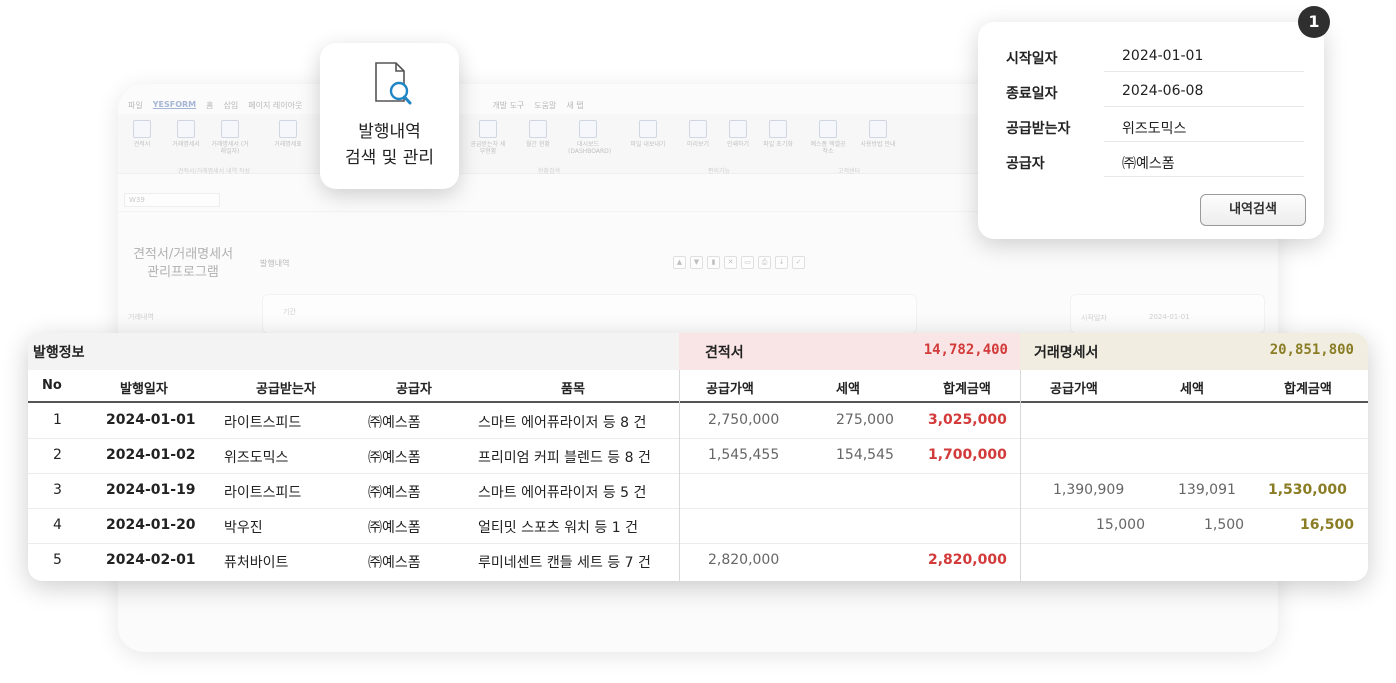  I want to click on ribbon-preview: 미리보기, so click(698, 134).